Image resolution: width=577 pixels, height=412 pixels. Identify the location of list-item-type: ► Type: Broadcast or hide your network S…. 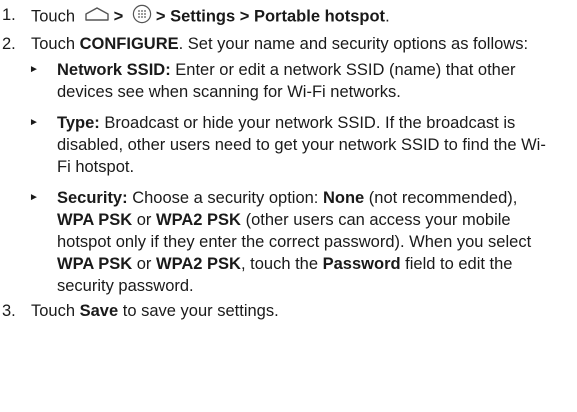
(287, 145).